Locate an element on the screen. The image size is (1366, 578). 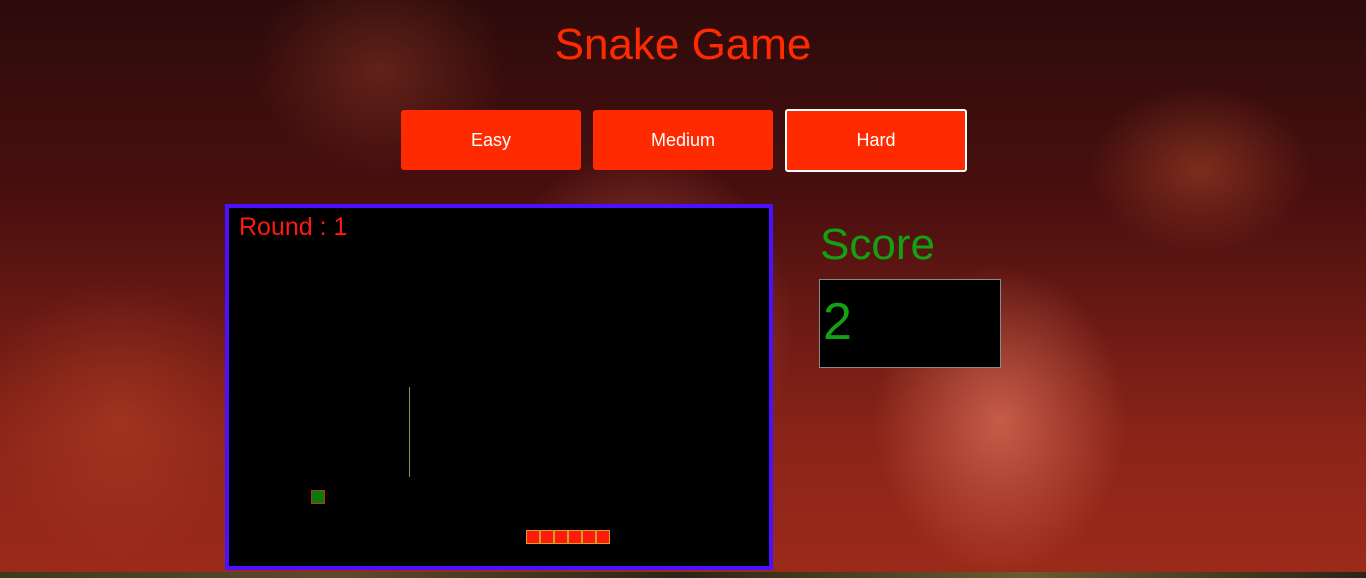
snake is located at coordinates (568, 537).